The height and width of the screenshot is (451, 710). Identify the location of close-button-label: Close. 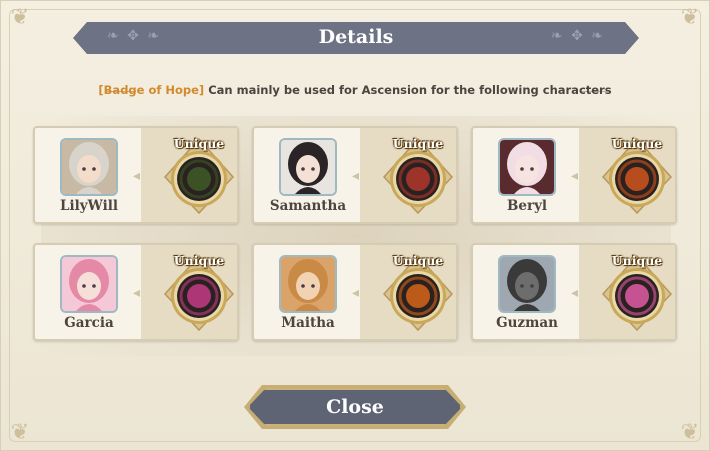
(355, 407).